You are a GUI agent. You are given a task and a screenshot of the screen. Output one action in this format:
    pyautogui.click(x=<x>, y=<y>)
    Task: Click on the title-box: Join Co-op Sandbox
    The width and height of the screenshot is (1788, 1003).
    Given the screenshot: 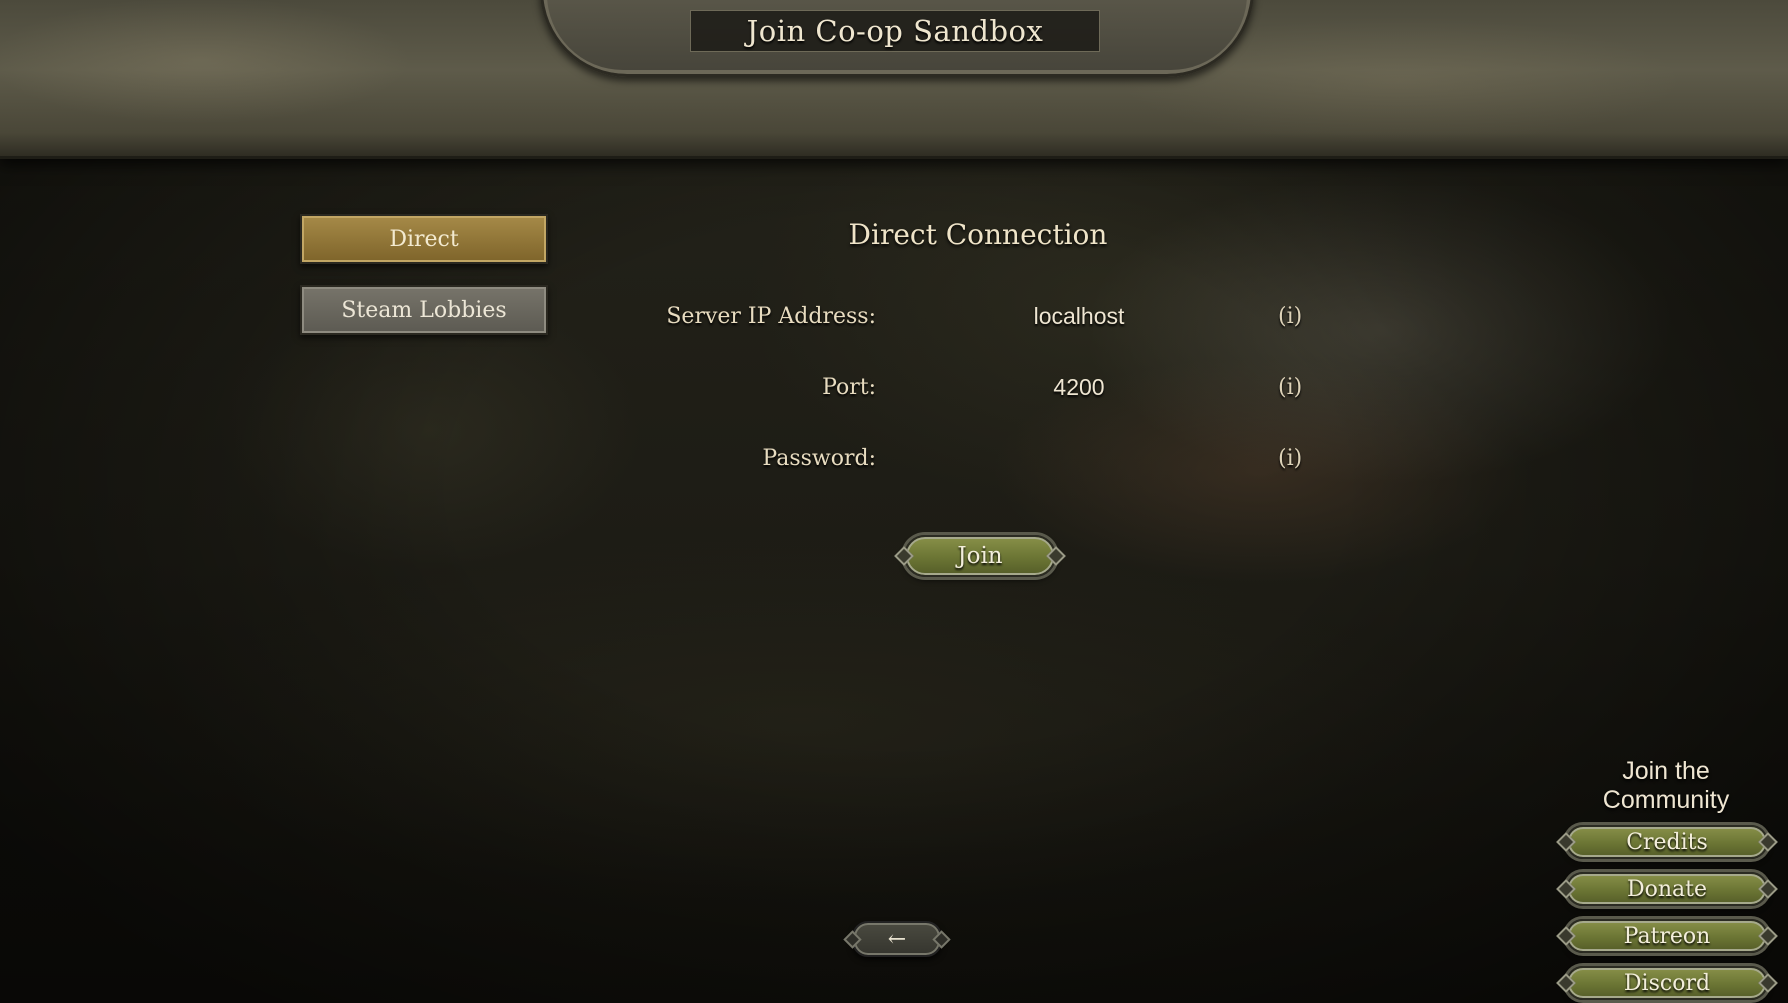 What is the action you would take?
    pyautogui.click(x=895, y=31)
    